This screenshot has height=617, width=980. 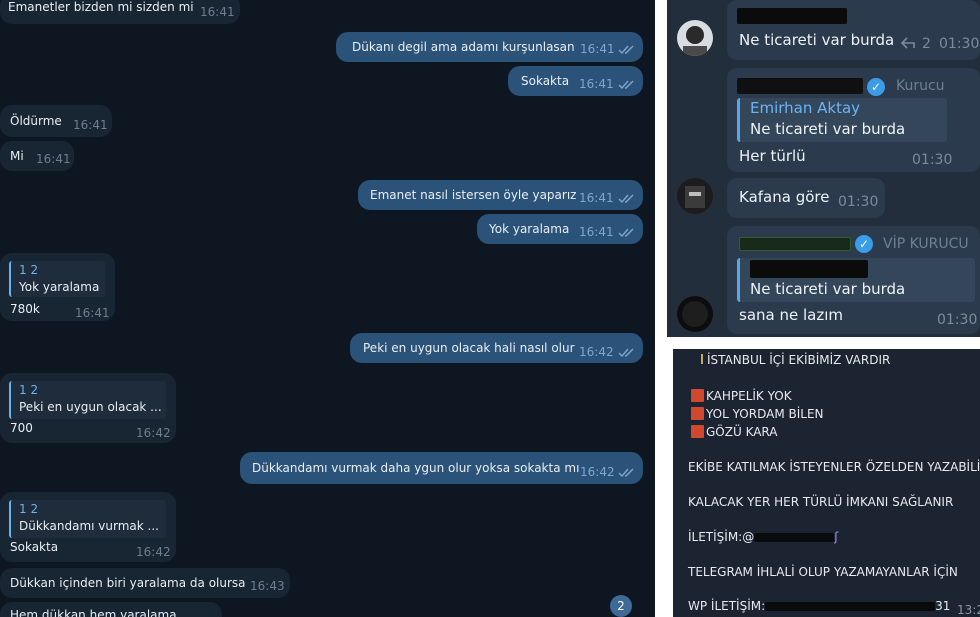 What do you see at coordinates (128, 583) in the screenshot?
I see `message-text: Dükkan içinden biri yaralama da olursa` at bounding box center [128, 583].